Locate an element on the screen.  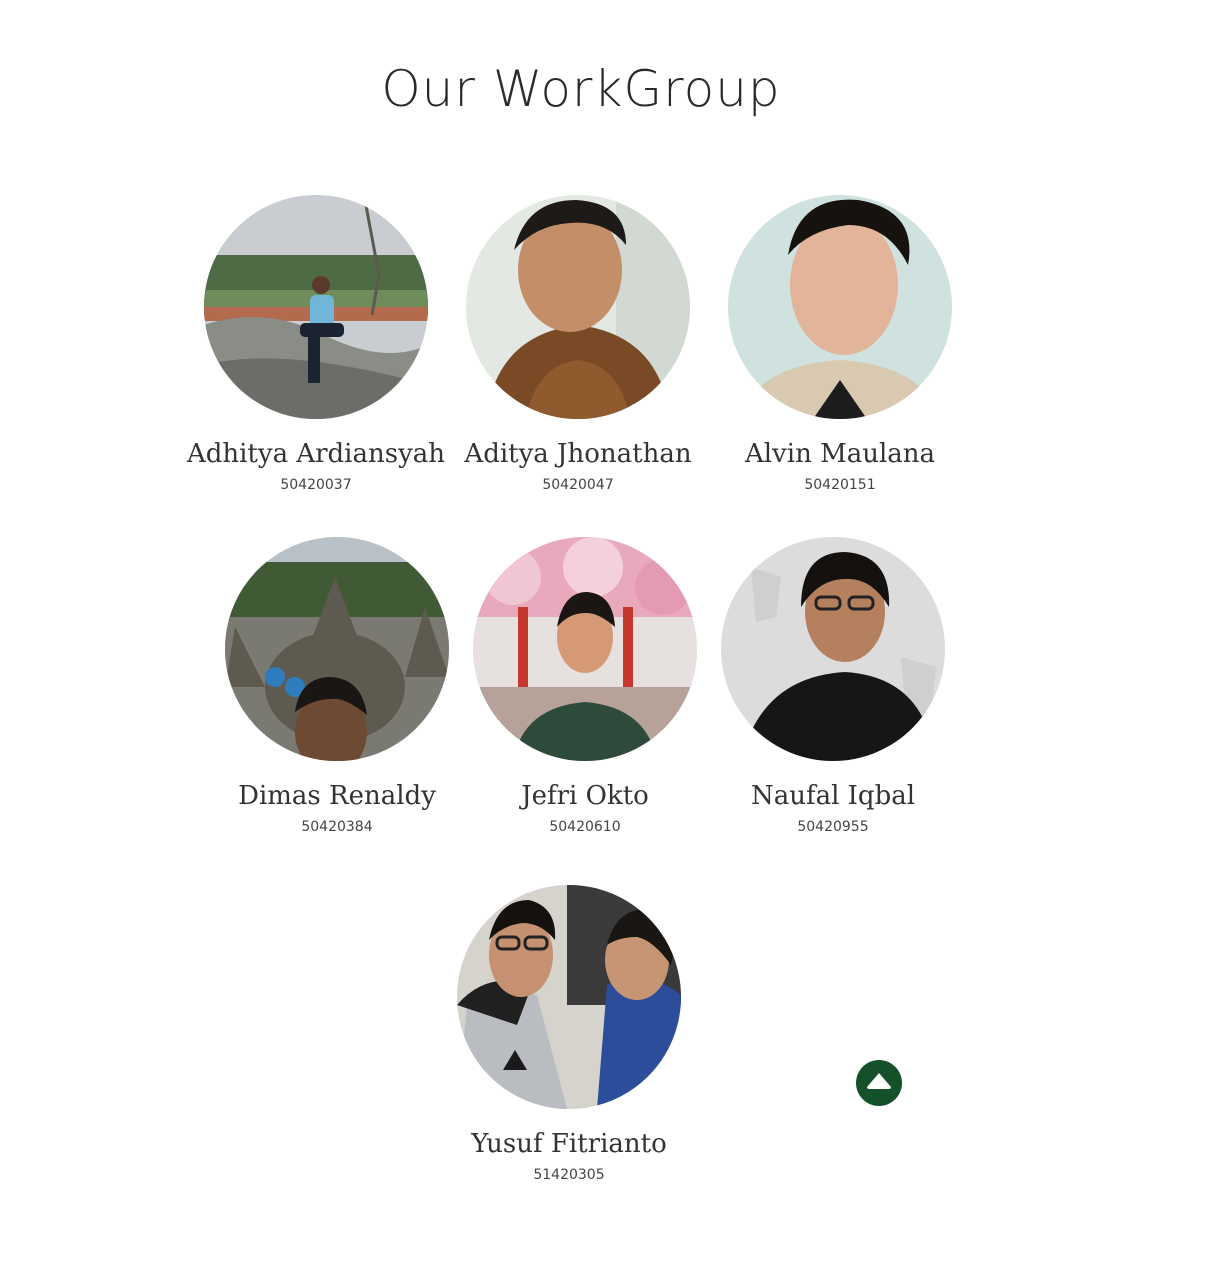
member-card: Adhitya Ardiansyah 50420037 is located at coordinates (316, 344).